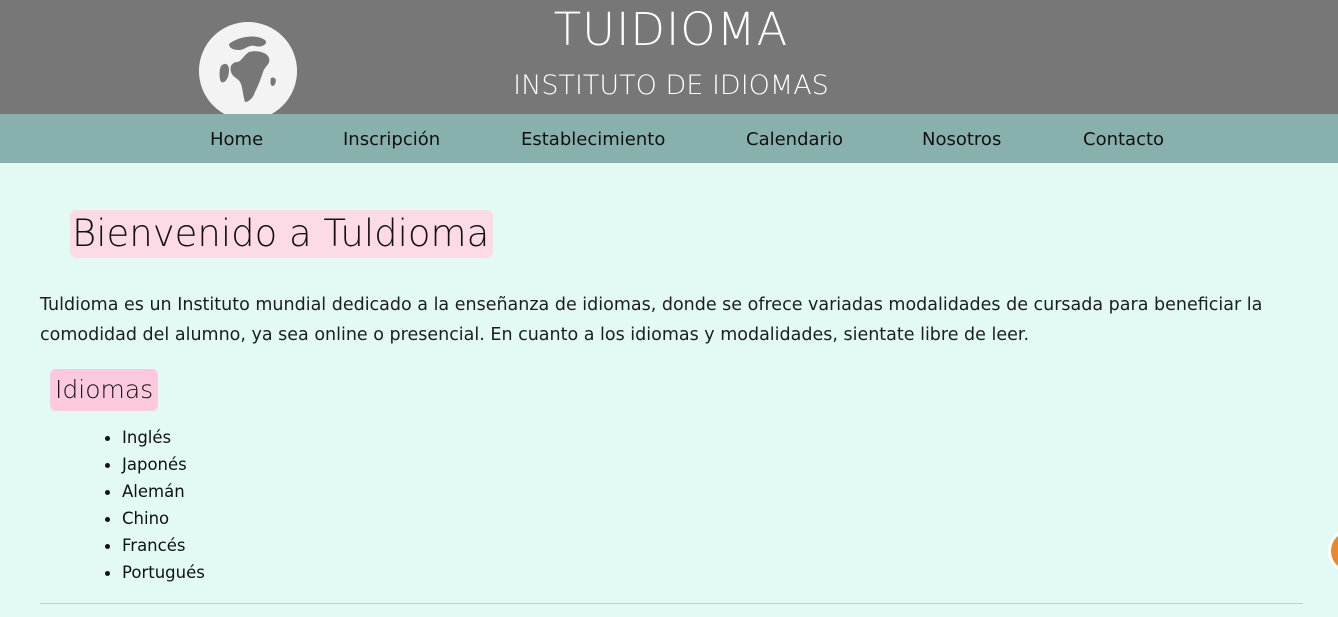 This screenshot has height=617, width=1338. I want to click on nav-contacto: Contacto, so click(1123, 139).